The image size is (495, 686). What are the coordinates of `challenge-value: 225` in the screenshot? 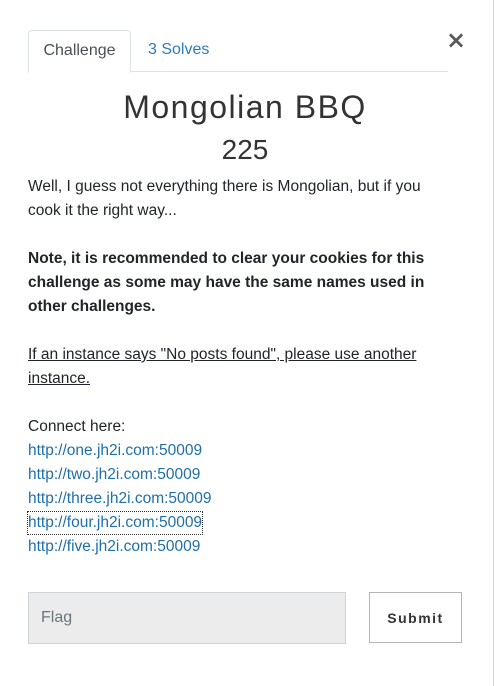 It's located at (245, 149).